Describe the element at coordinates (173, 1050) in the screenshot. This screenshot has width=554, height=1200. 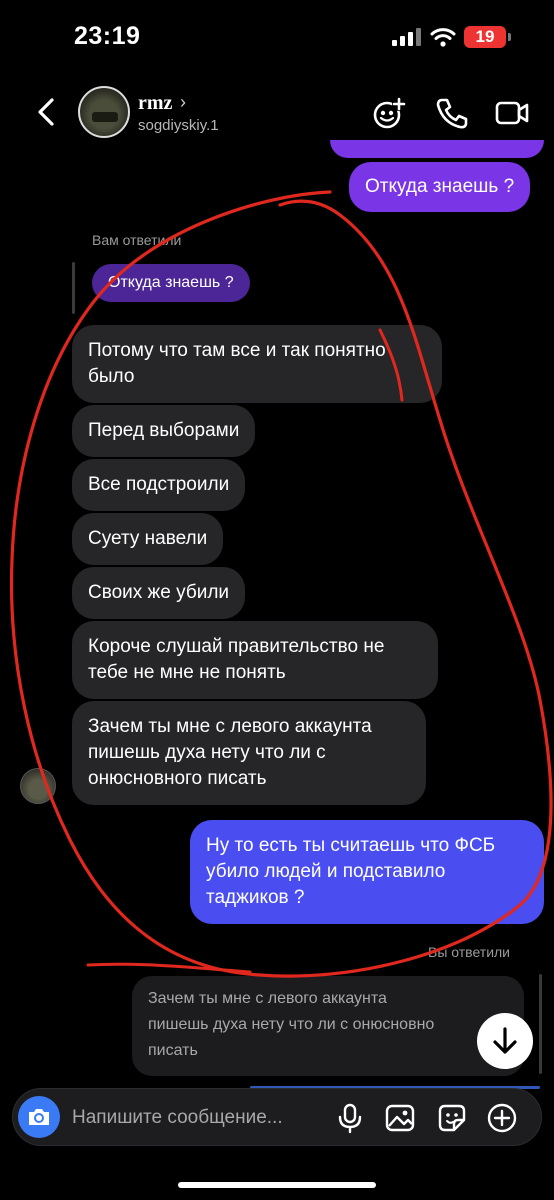
I see `quote-line: писать` at that location.